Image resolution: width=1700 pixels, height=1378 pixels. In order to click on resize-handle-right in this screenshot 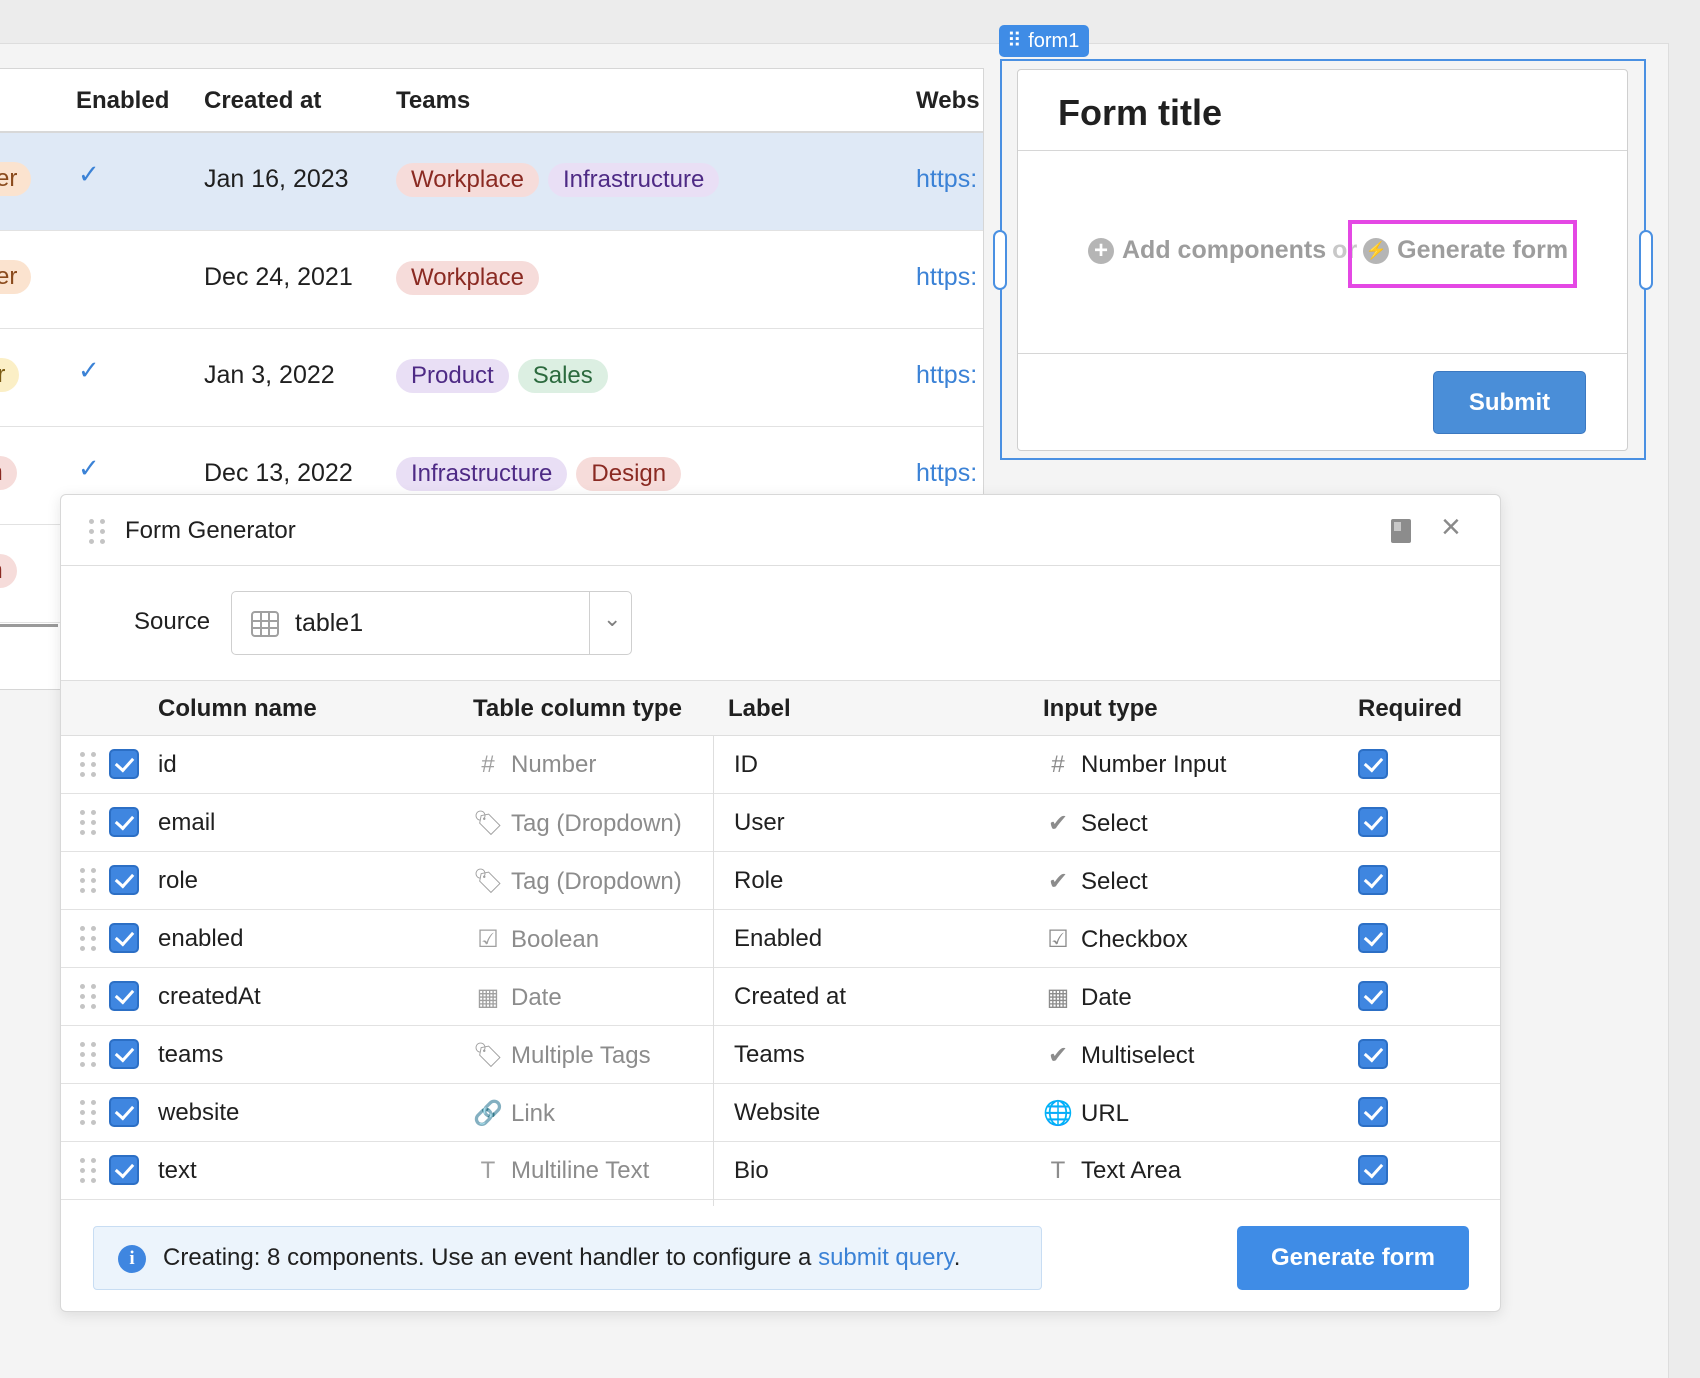, I will do `click(1646, 260)`.